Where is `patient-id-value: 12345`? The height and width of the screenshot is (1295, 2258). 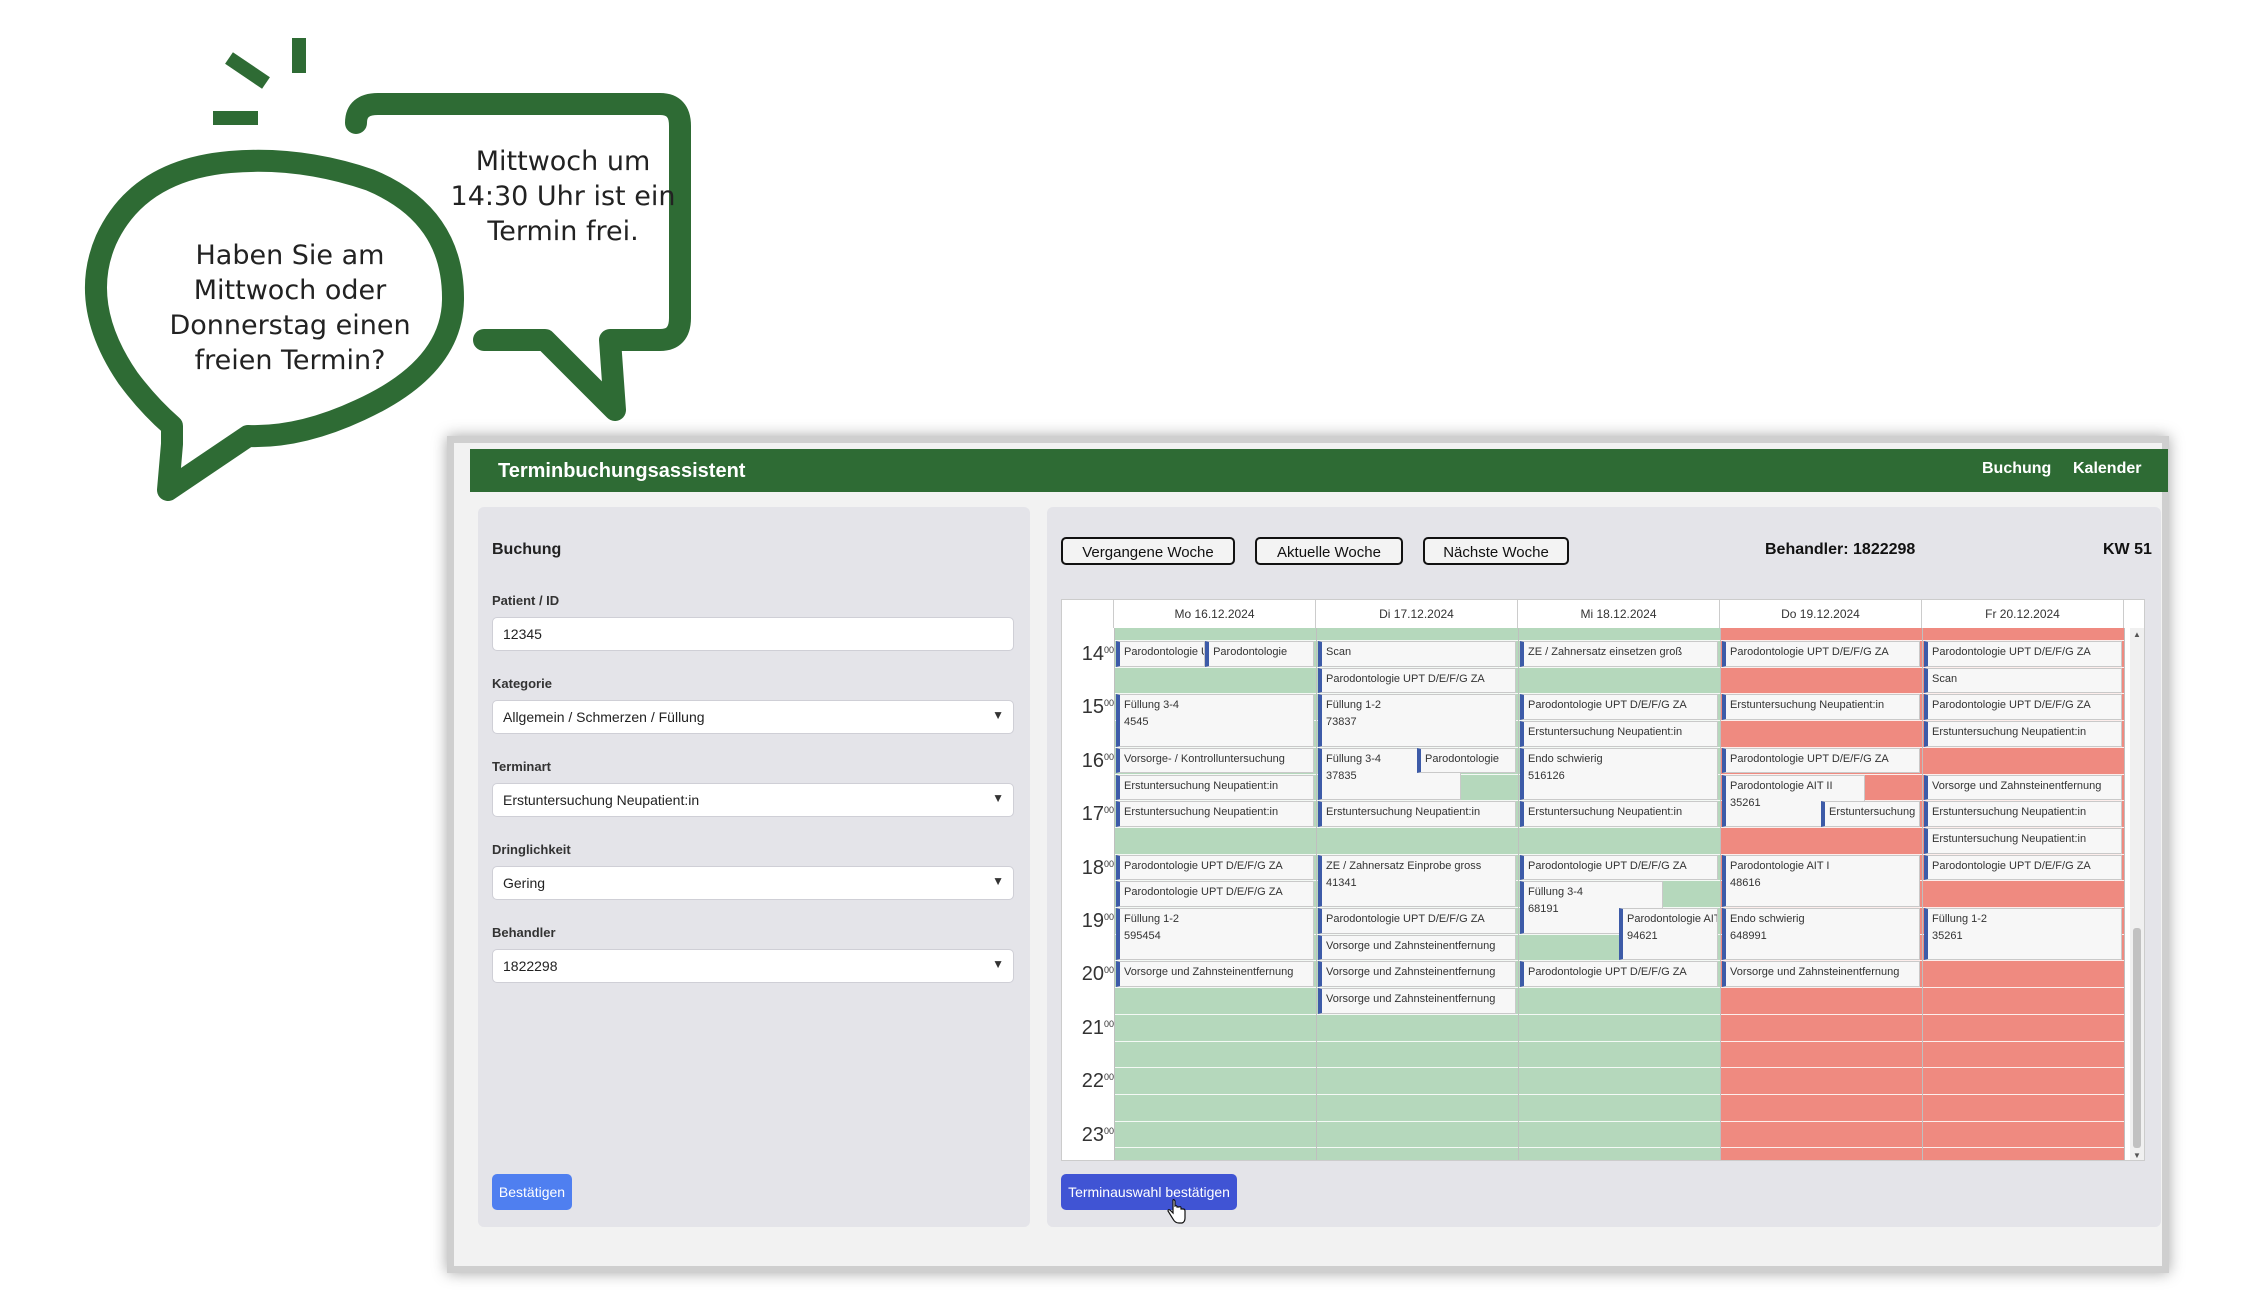
patient-id-value: 12345 is located at coordinates (522, 634).